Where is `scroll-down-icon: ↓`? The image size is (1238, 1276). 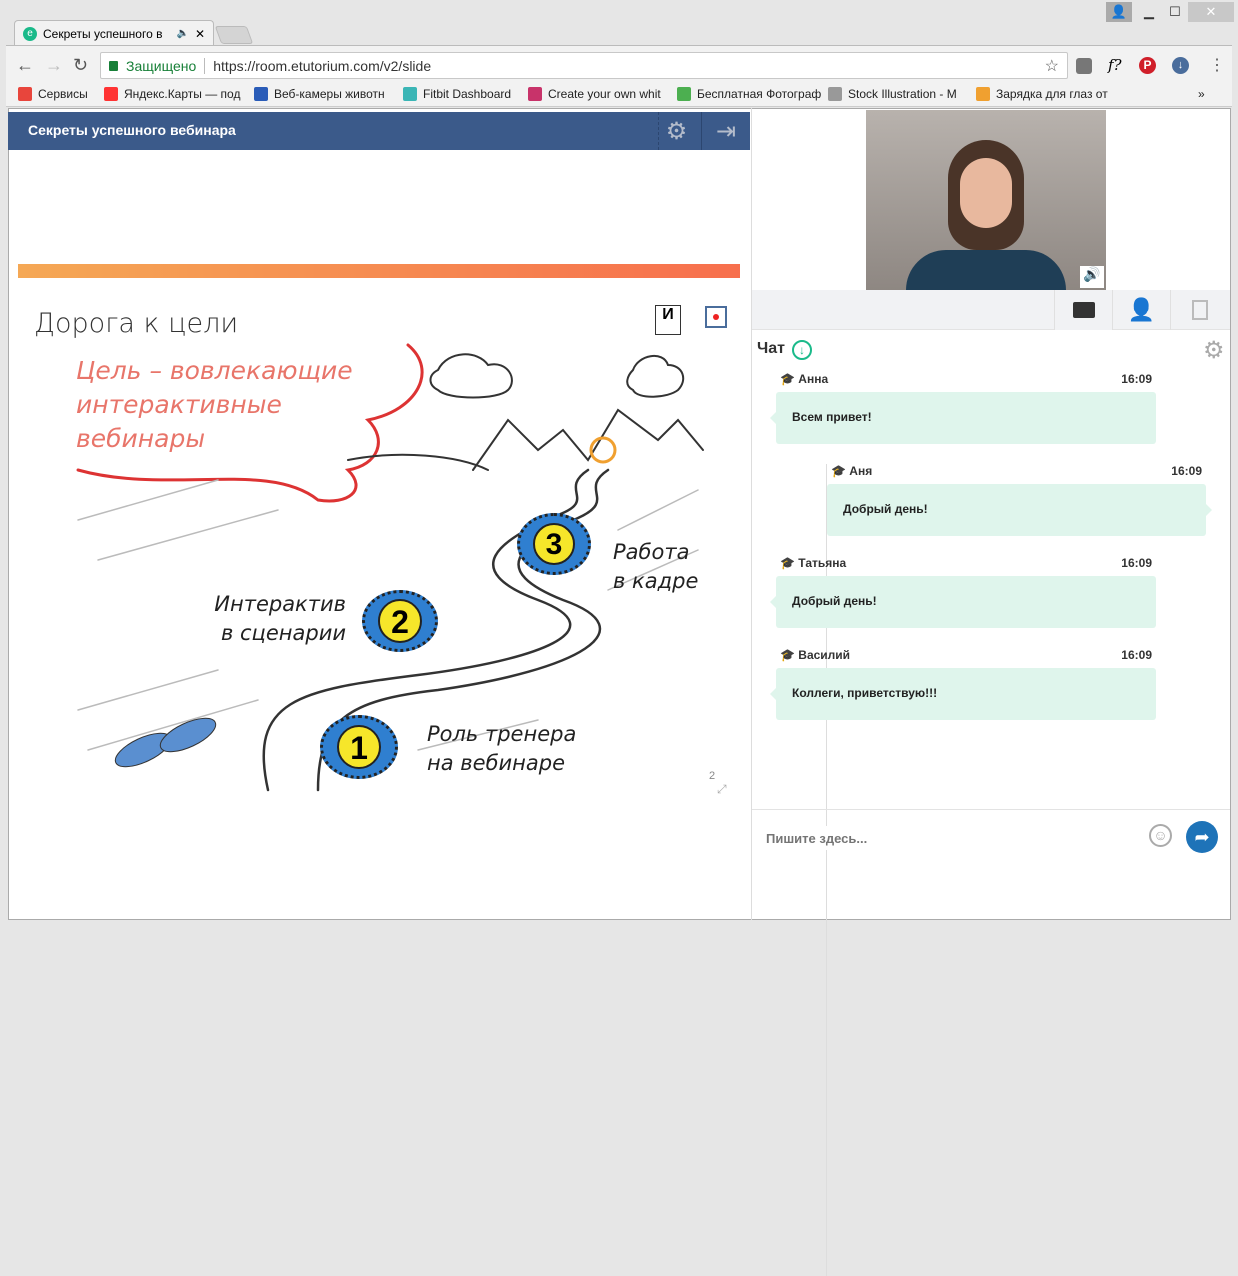
scroll-down-icon: ↓ is located at coordinates (802, 350).